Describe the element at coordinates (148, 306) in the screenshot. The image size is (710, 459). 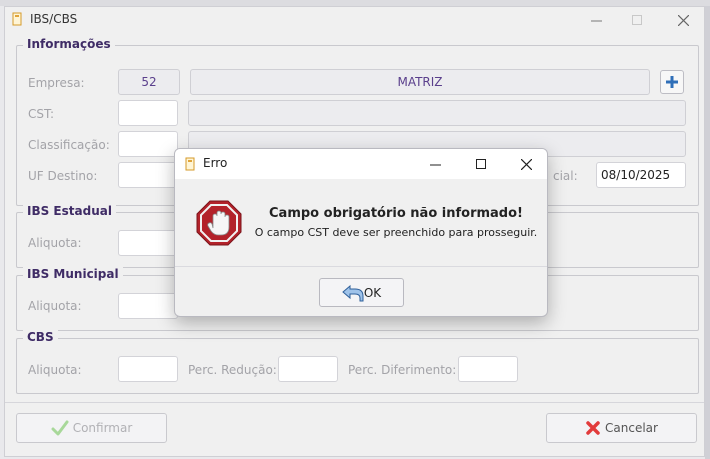
I see `ibs-municipal-aliquota-input` at that location.